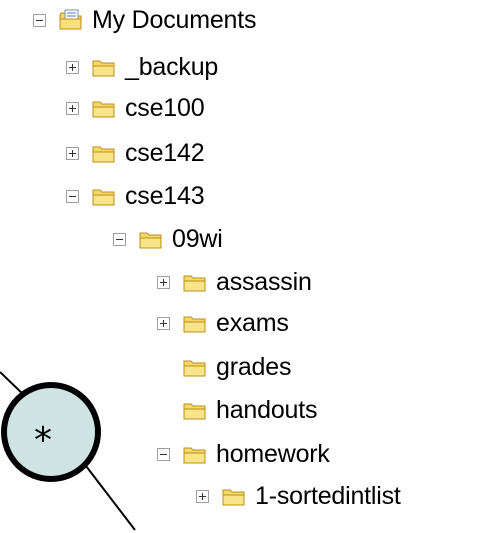 The image size is (490, 533). I want to click on edge-line-out, so click(110, 498).